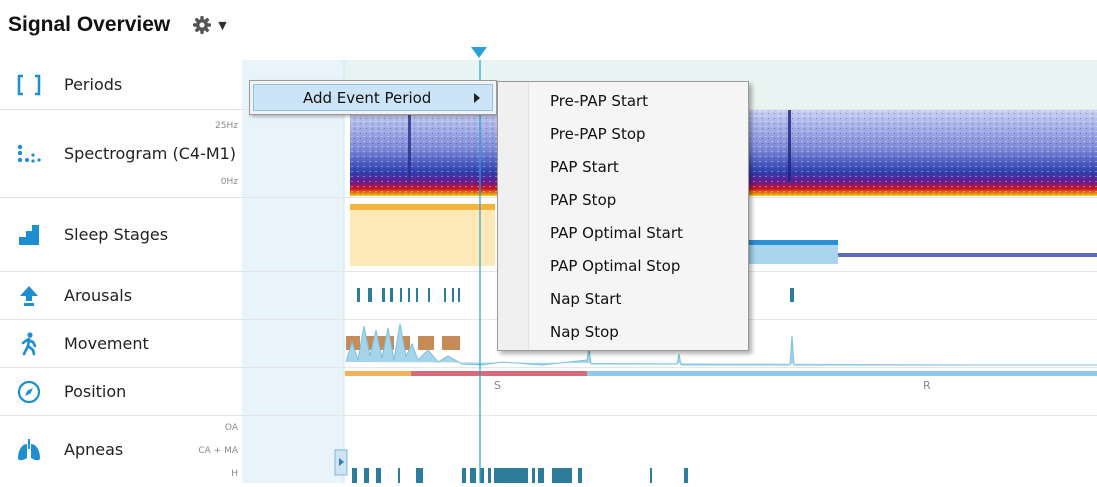  What do you see at coordinates (479, 53) in the screenshot?
I see `time-cursor-handle` at bounding box center [479, 53].